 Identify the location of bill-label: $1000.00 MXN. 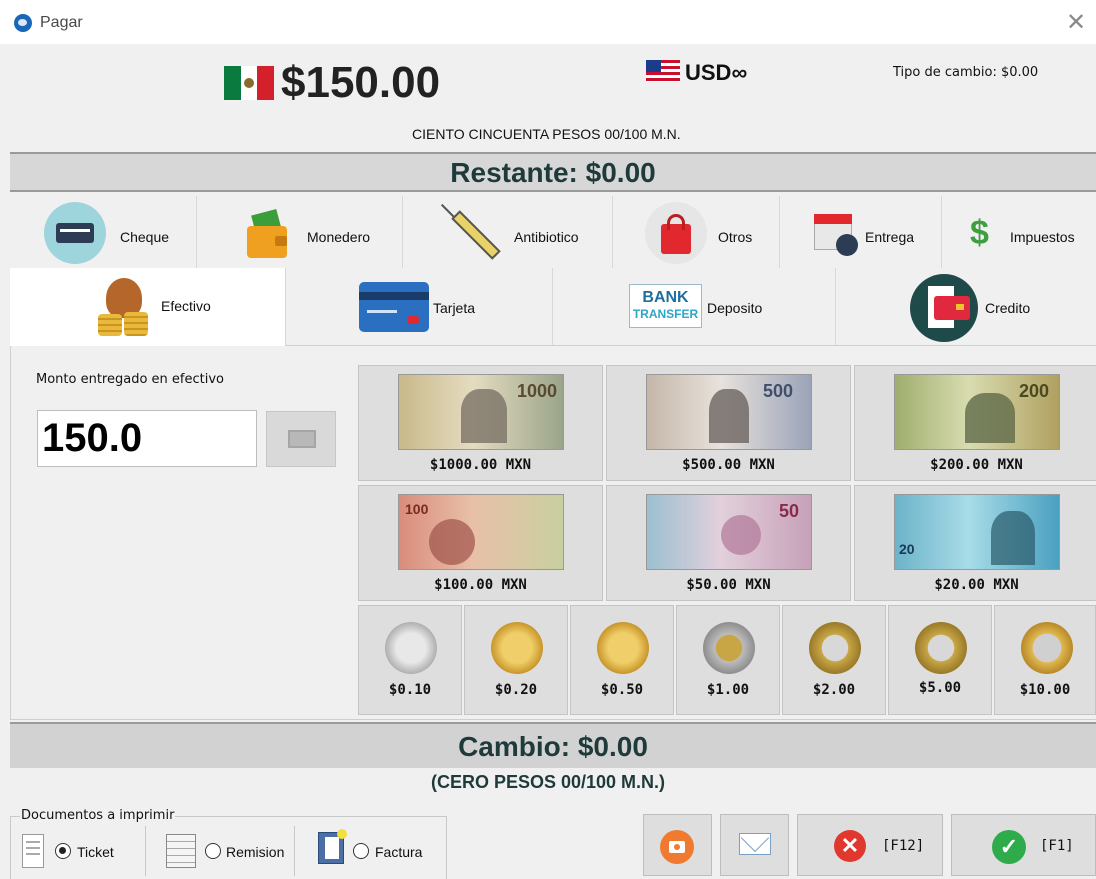
(480, 465).